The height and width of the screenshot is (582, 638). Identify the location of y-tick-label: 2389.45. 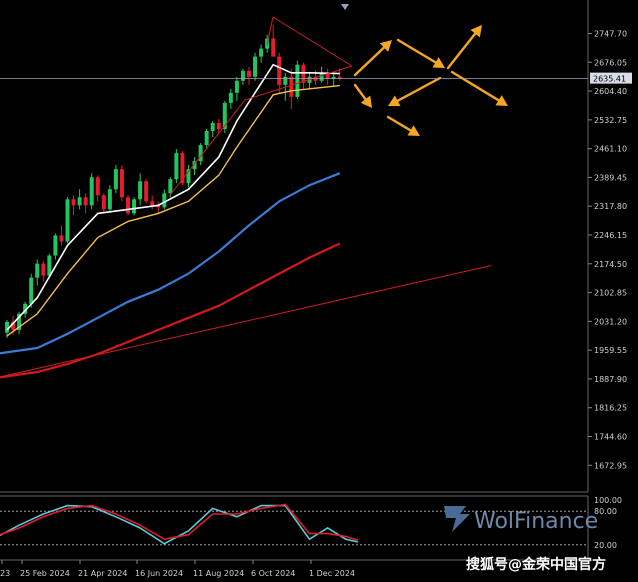
(610, 177).